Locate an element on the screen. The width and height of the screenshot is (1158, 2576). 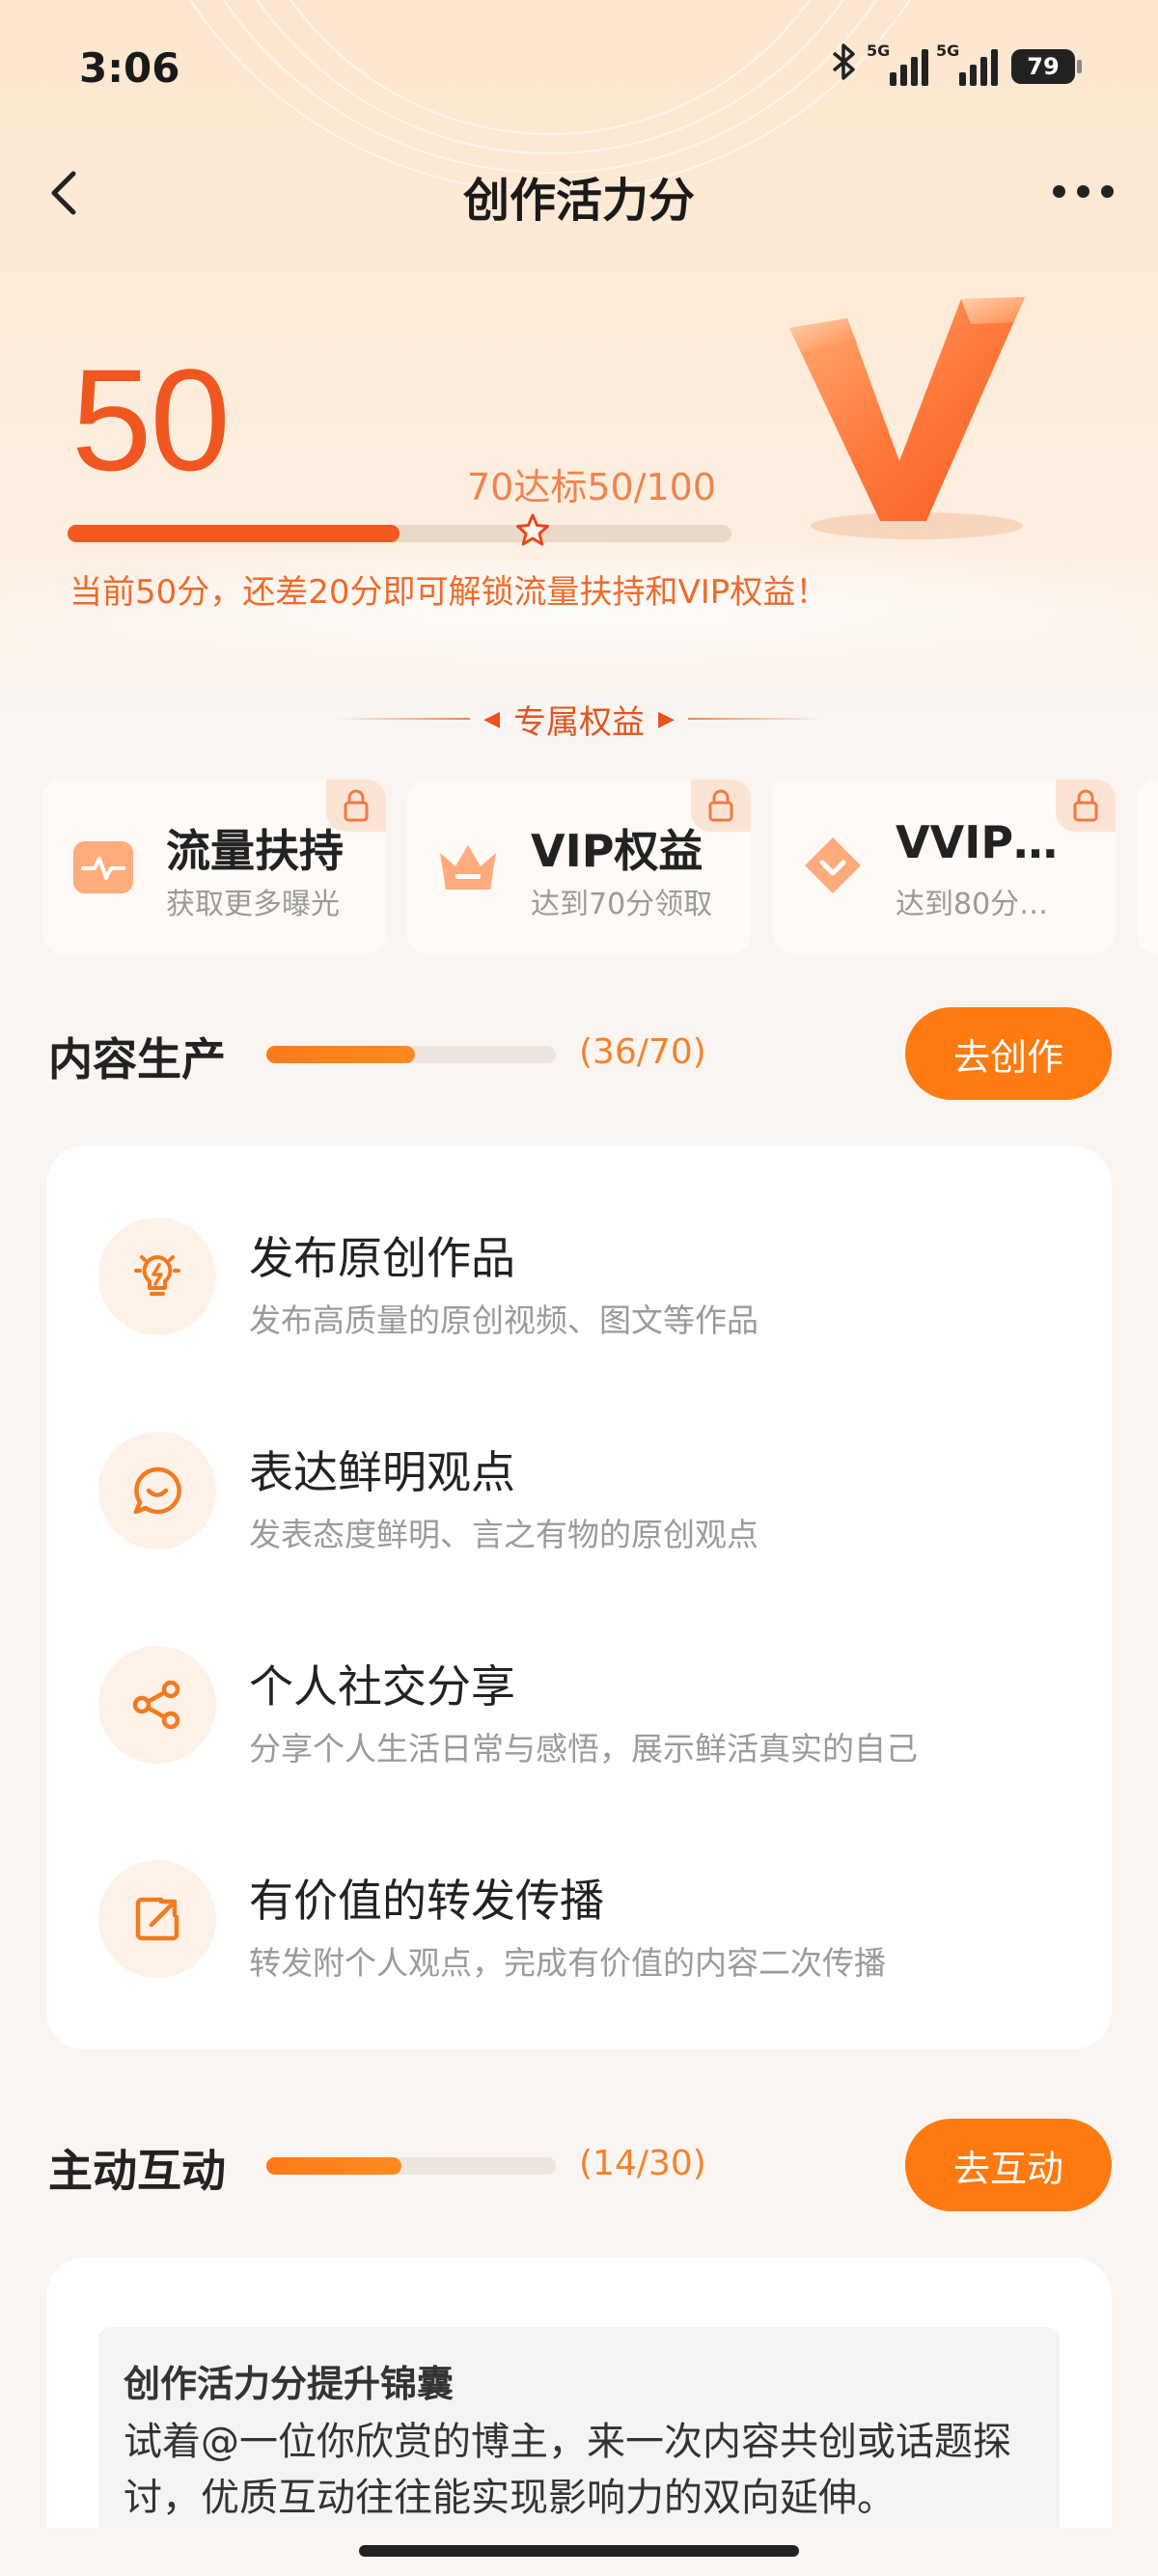
benefit-card-subtitle: 达到70分领取 is located at coordinates (622, 905).